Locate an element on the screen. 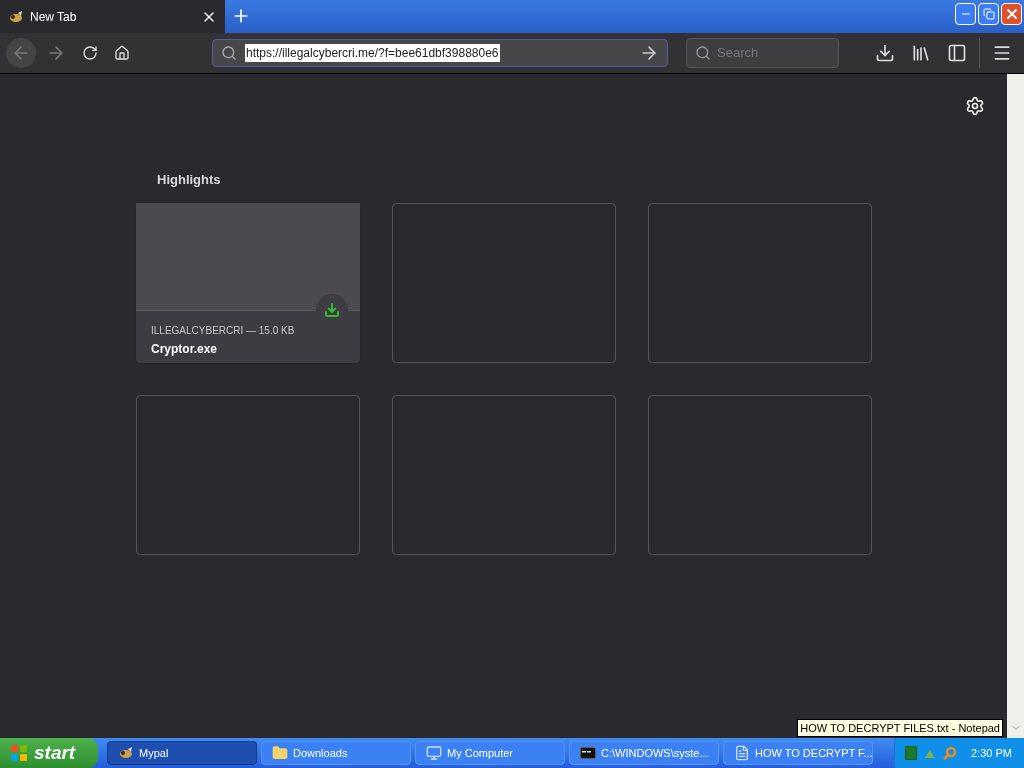 The image size is (1024, 768). settings-icon is located at coordinates (975, 106).